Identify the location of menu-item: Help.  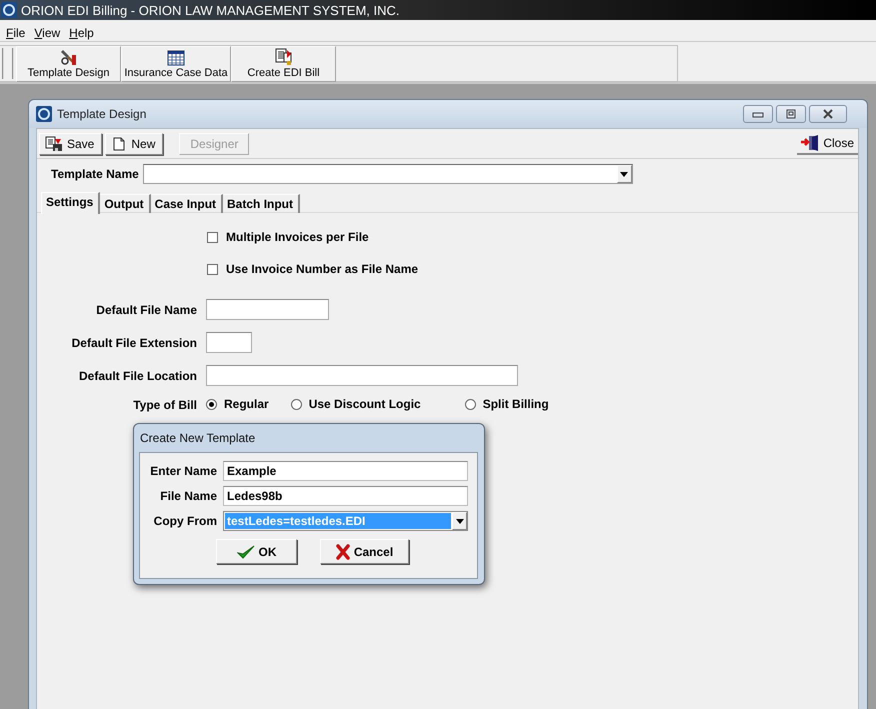
(81, 33).